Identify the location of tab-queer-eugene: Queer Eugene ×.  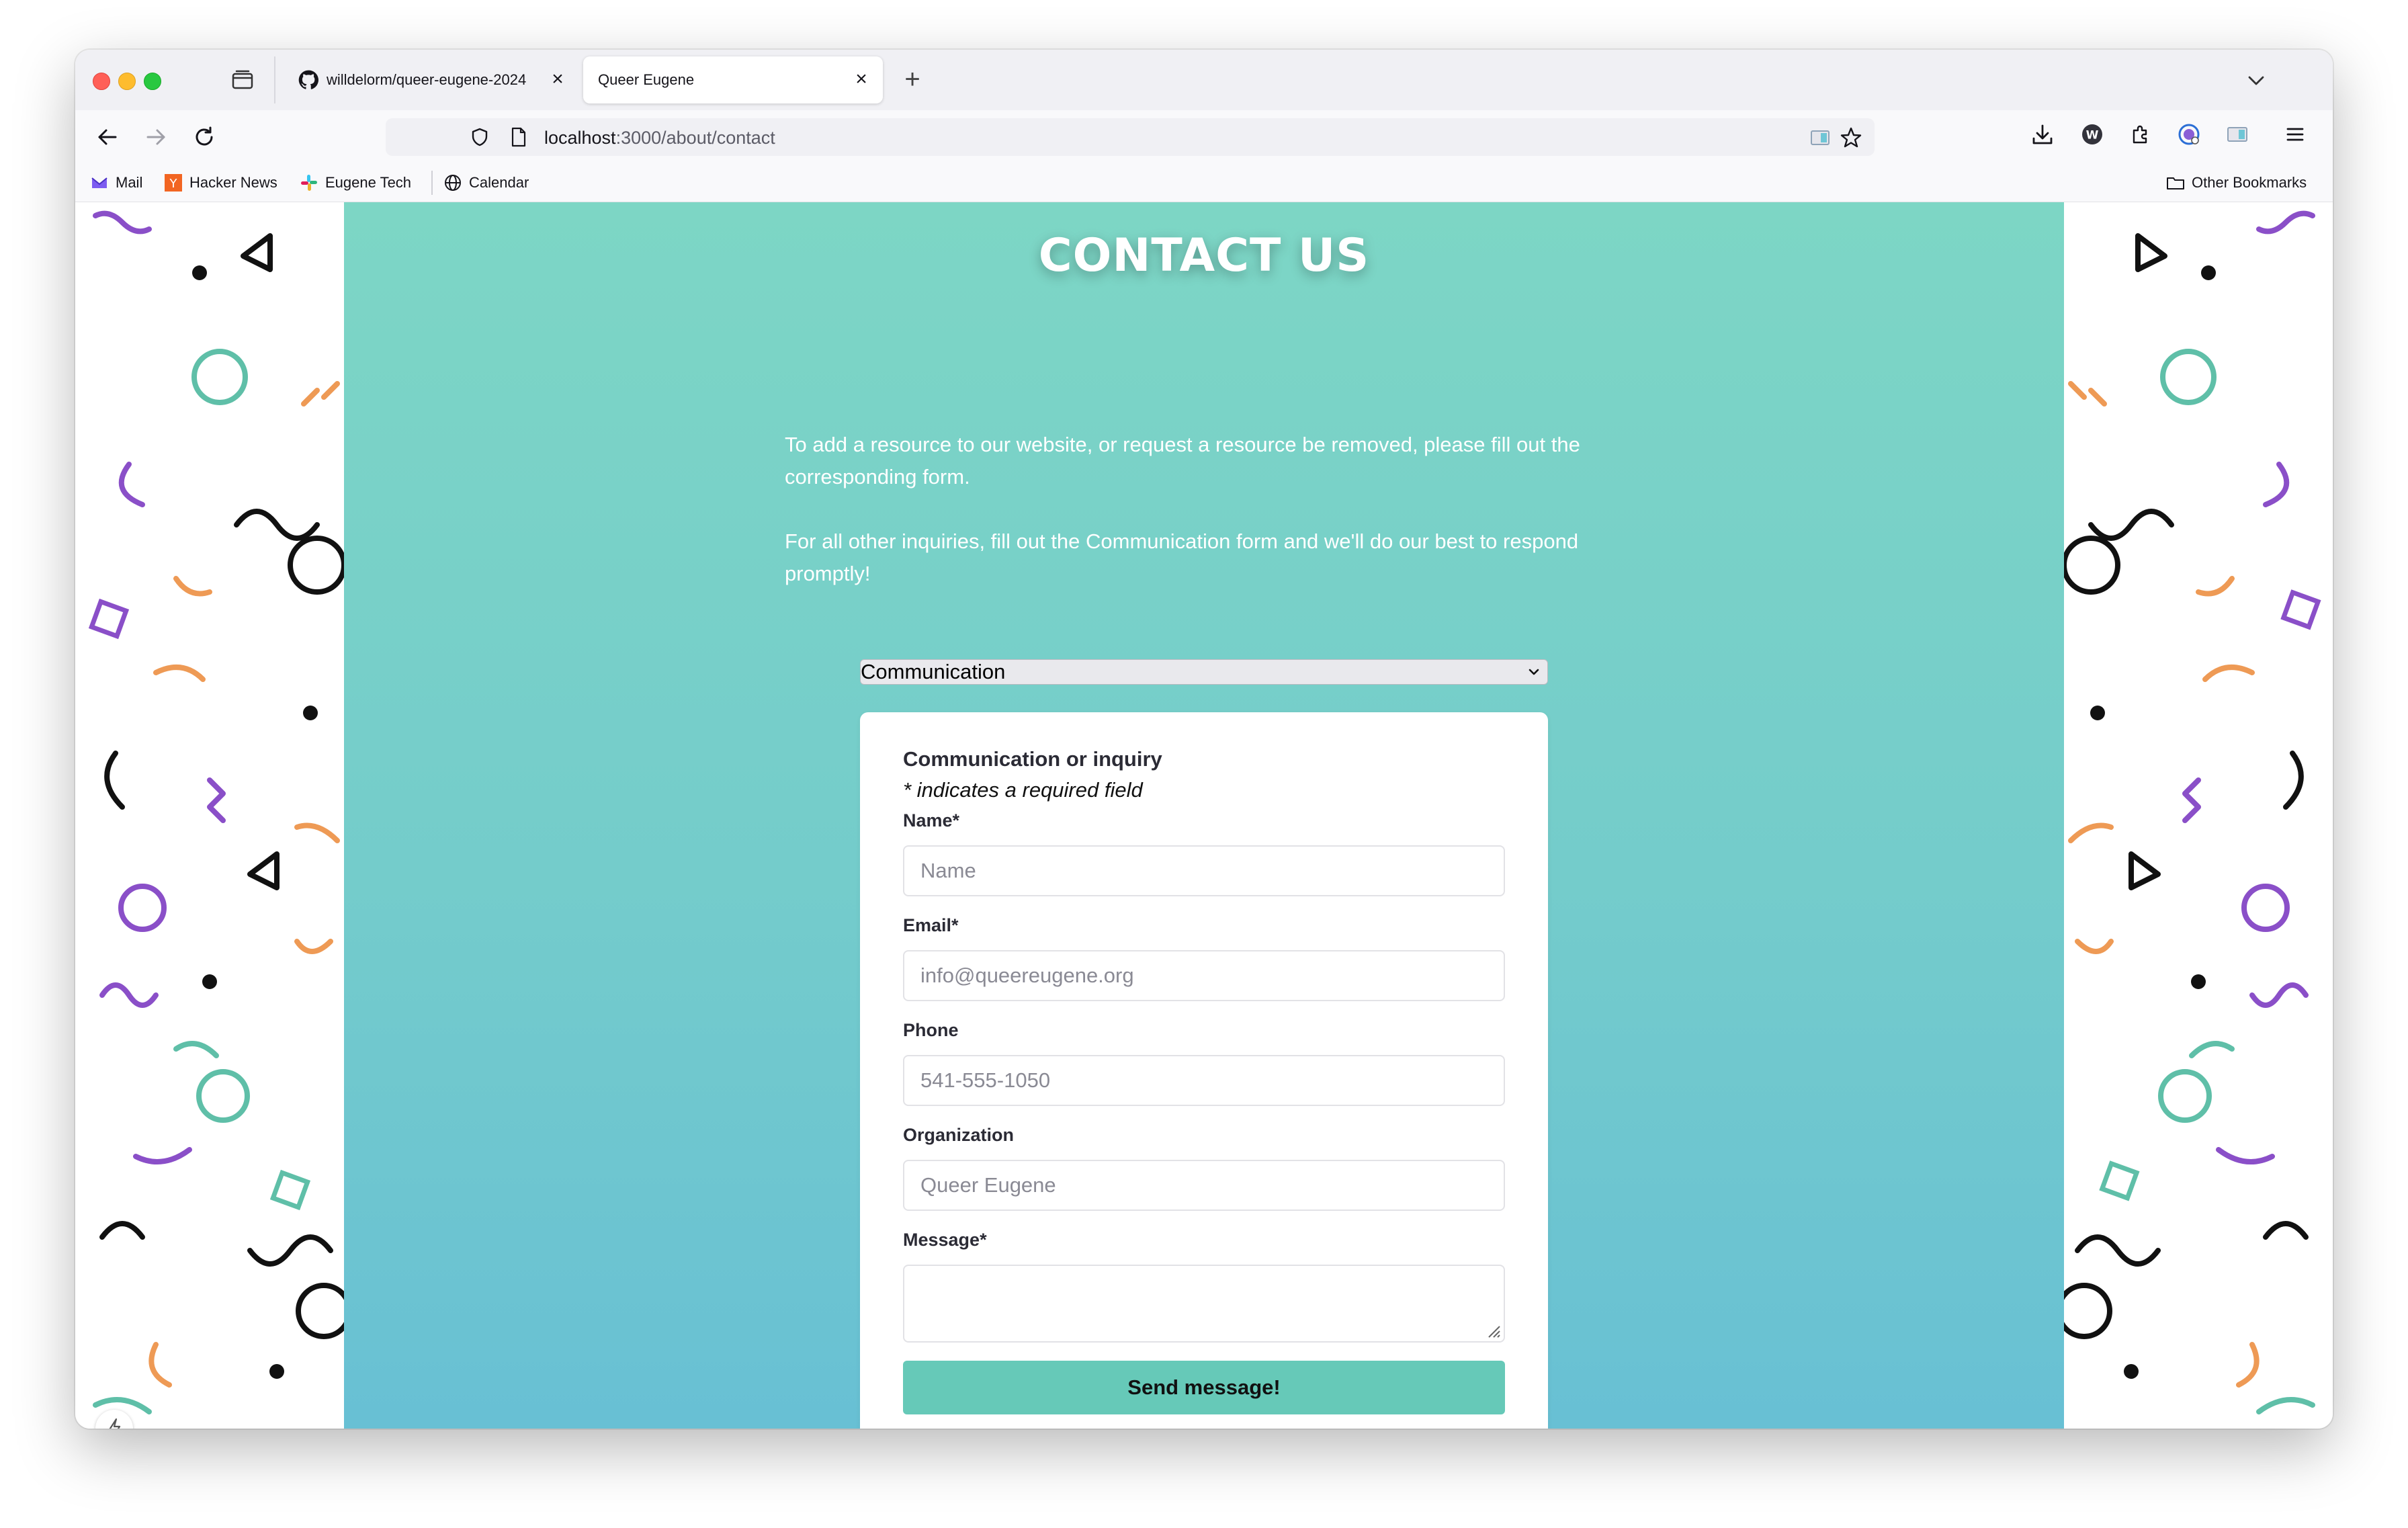
(733, 80).